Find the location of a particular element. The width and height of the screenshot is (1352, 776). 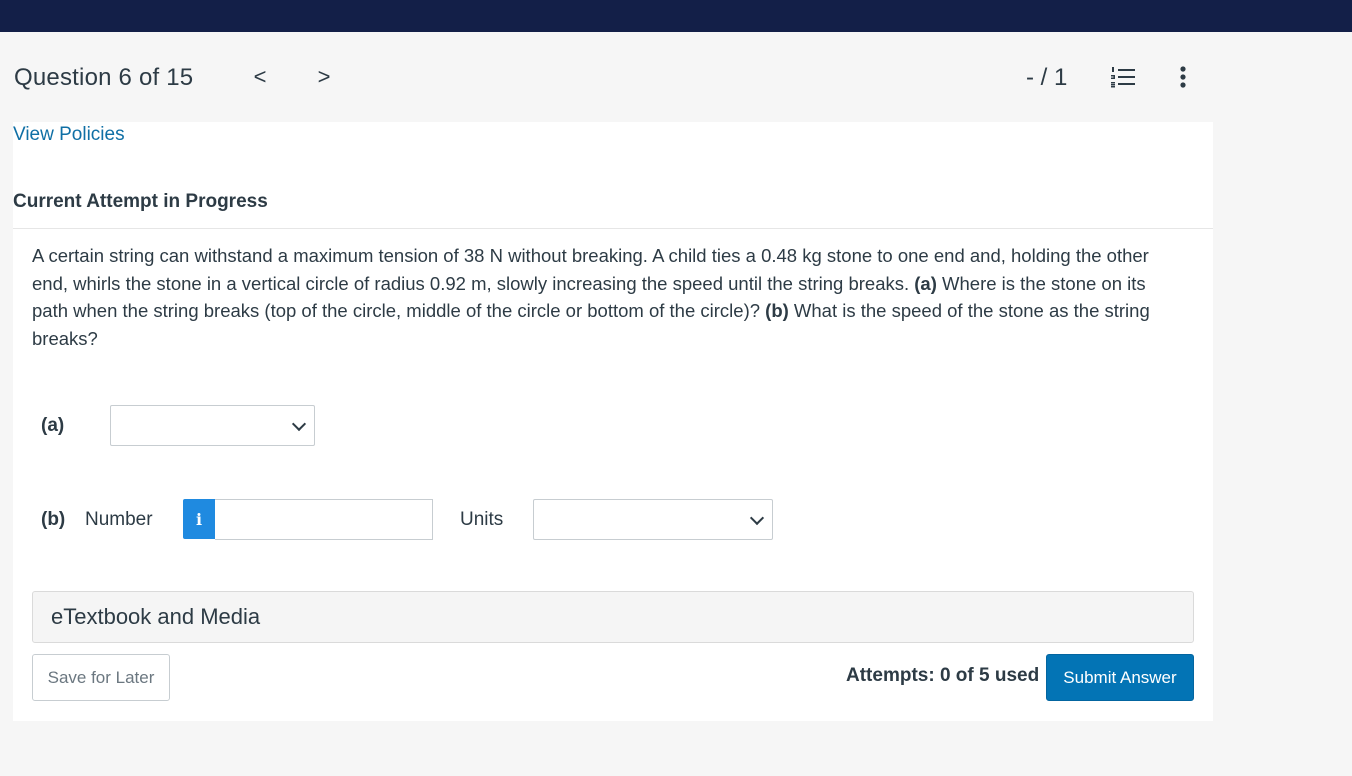

info-icon: i is located at coordinates (199, 519).